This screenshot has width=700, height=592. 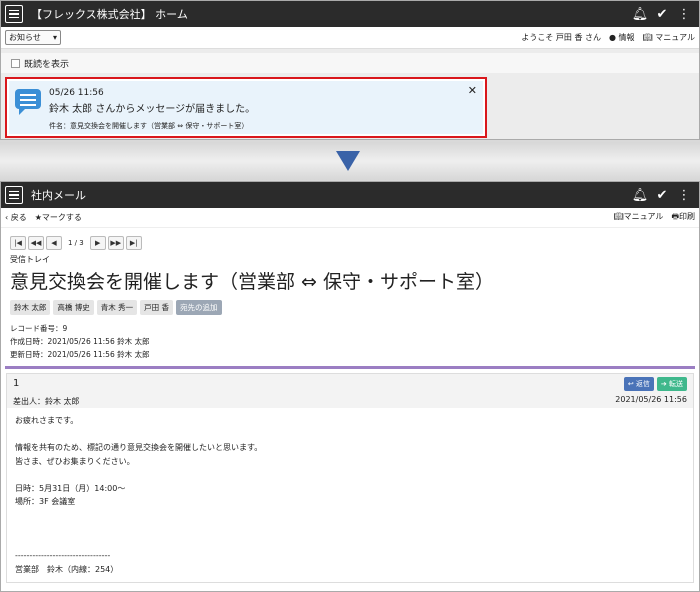 What do you see at coordinates (73, 307) in the screenshot?
I see `recipient-chip: 高橋 博史` at bounding box center [73, 307].